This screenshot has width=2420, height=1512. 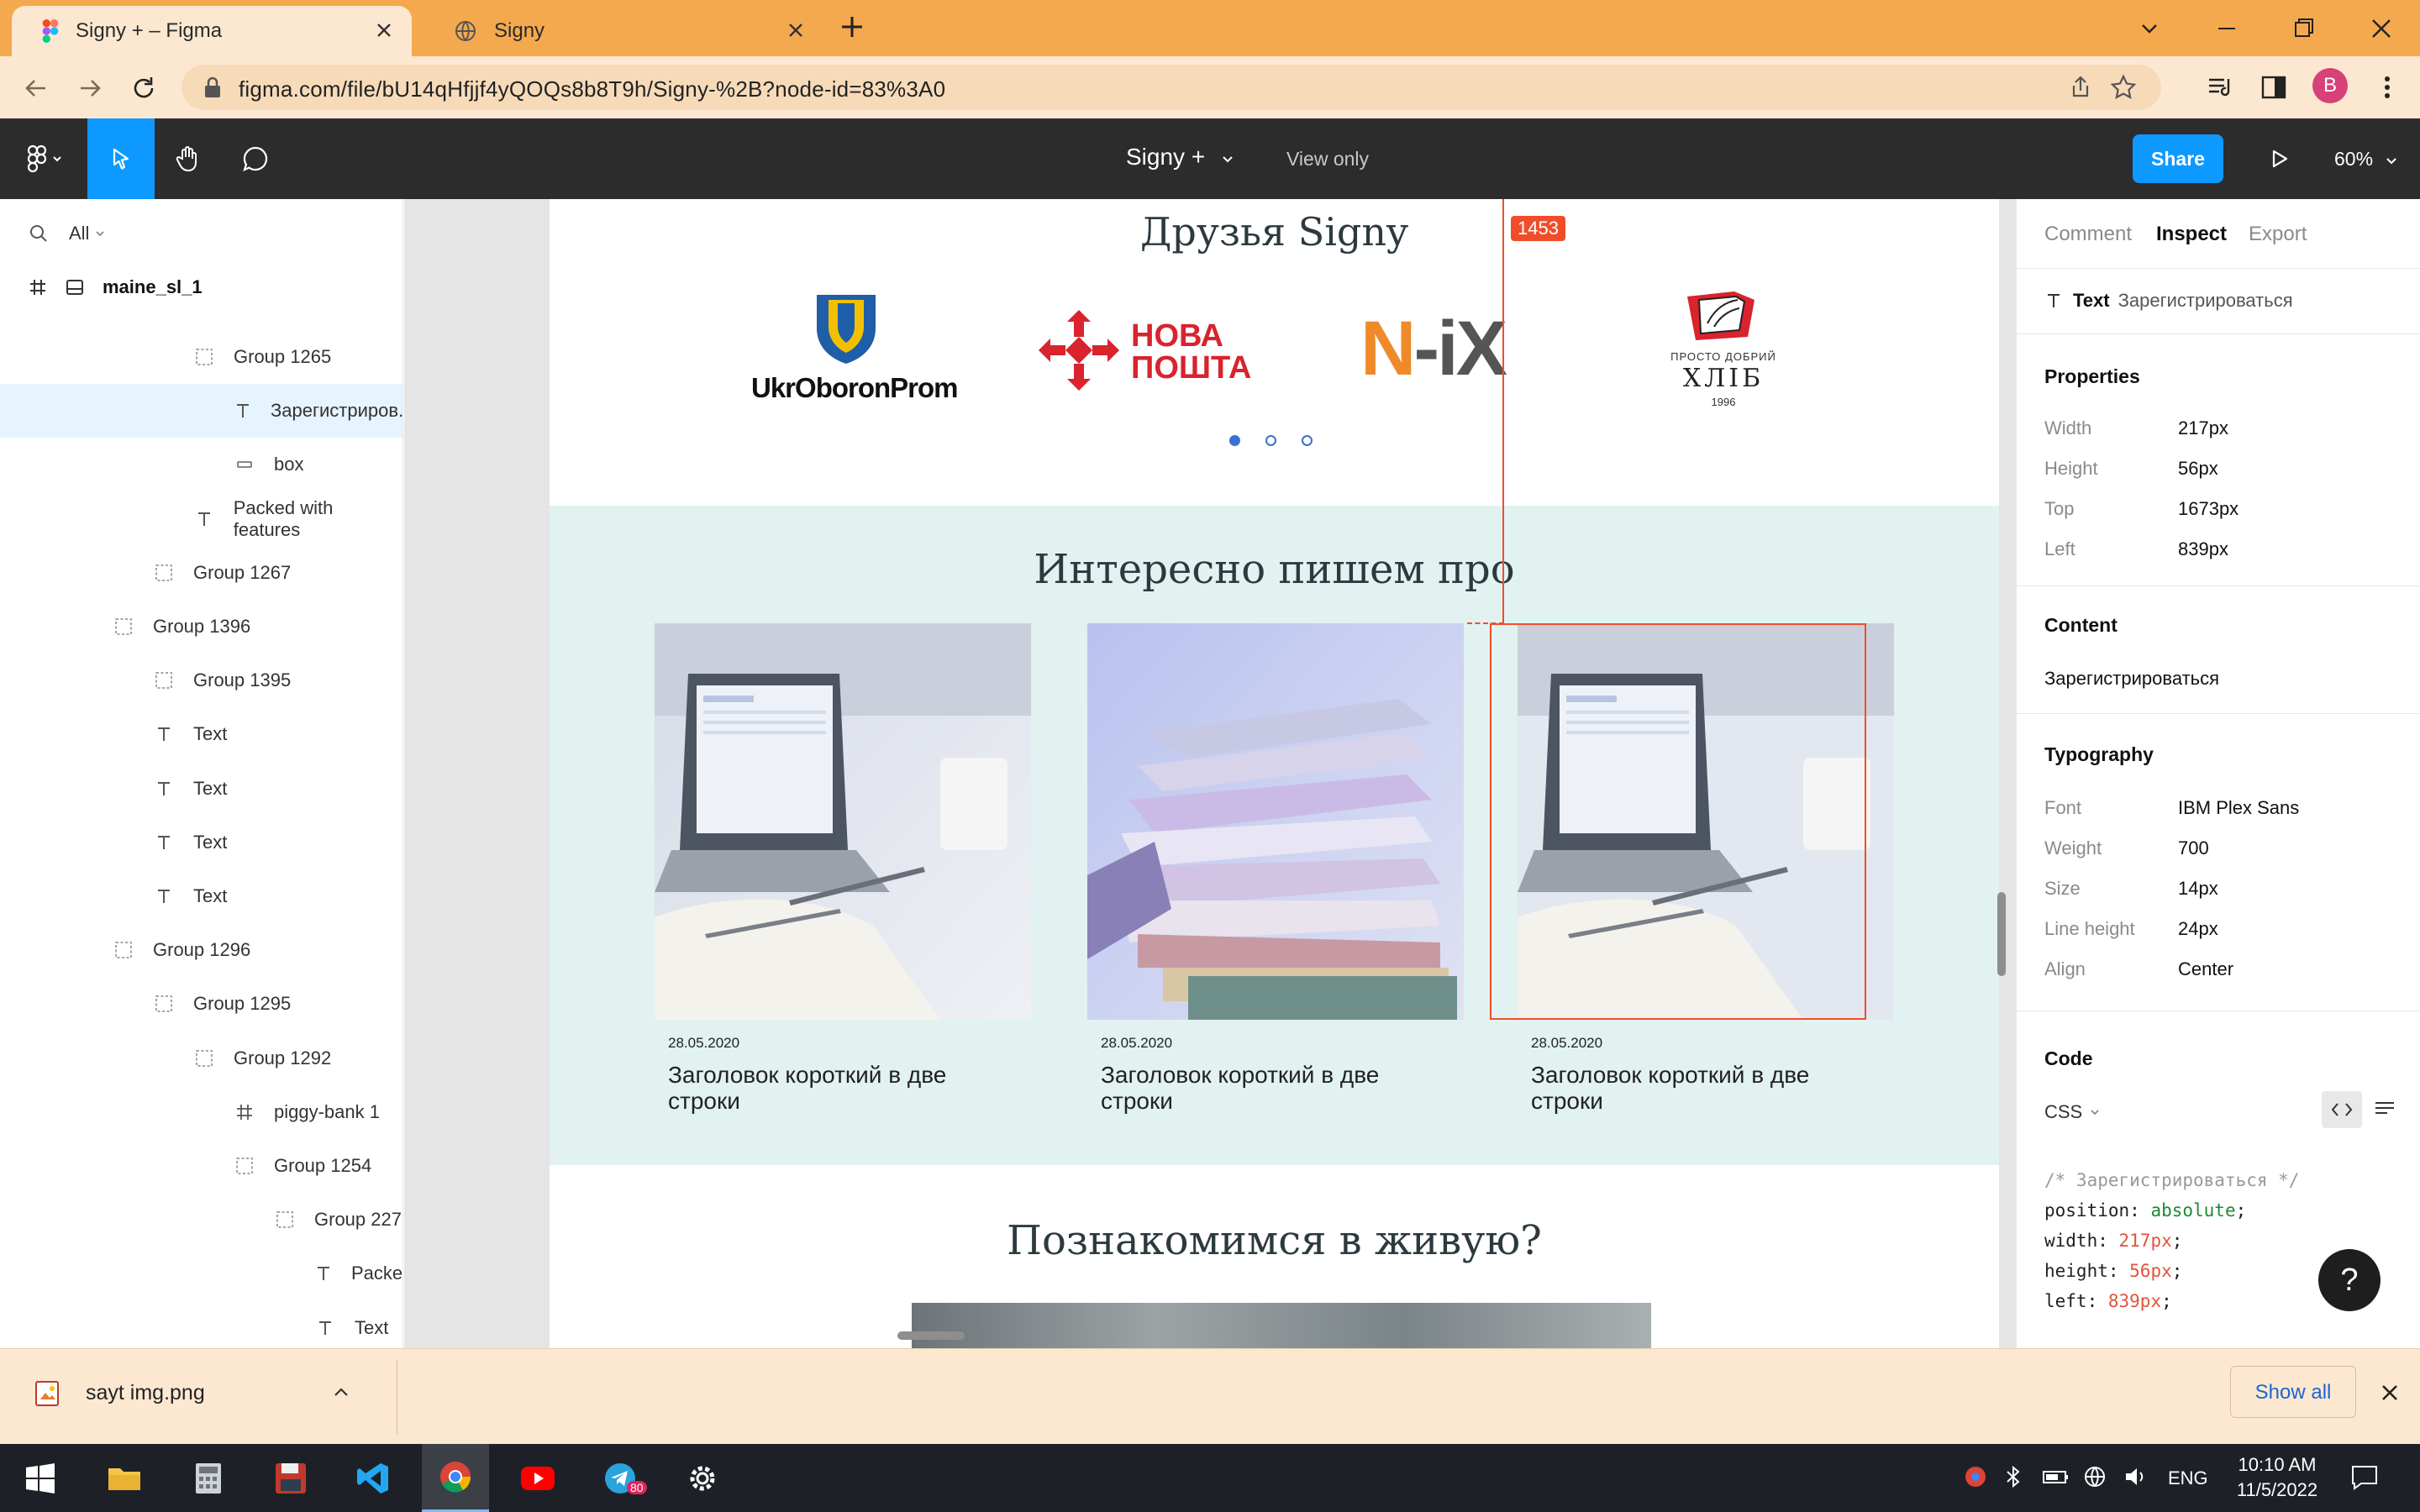 What do you see at coordinates (39, 233) in the screenshot?
I see `search-icon` at bounding box center [39, 233].